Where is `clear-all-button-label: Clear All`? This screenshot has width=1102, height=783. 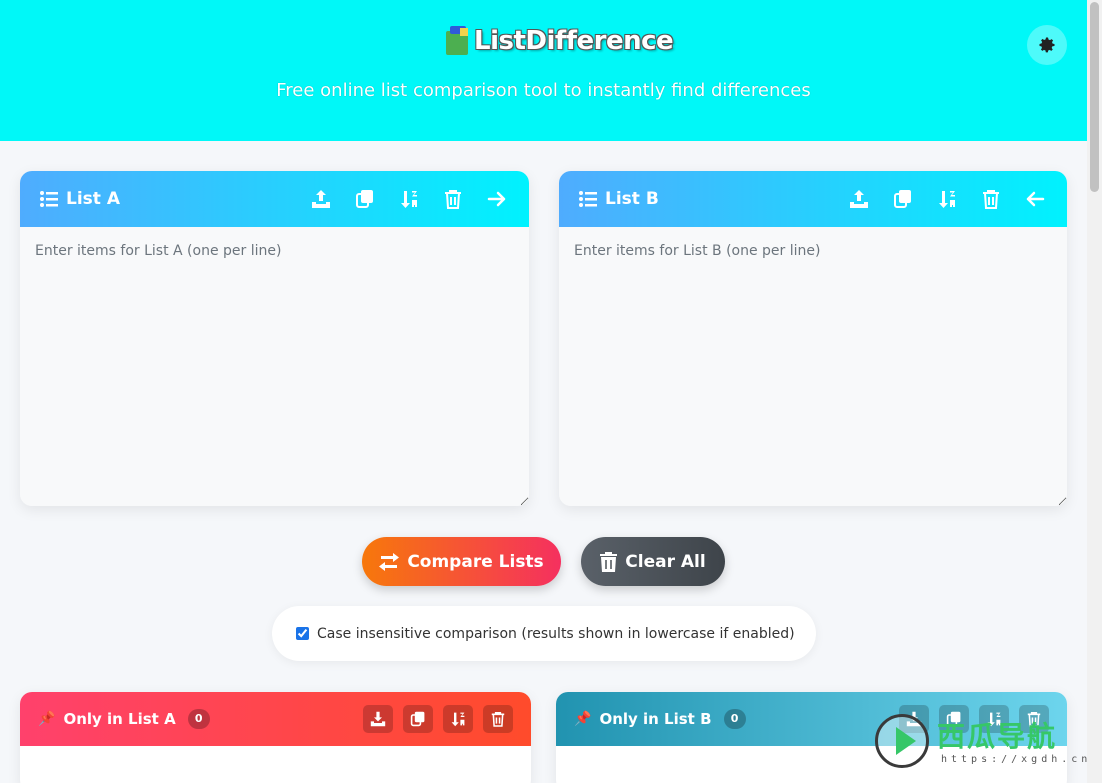
clear-all-button-label: Clear All is located at coordinates (665, 561).